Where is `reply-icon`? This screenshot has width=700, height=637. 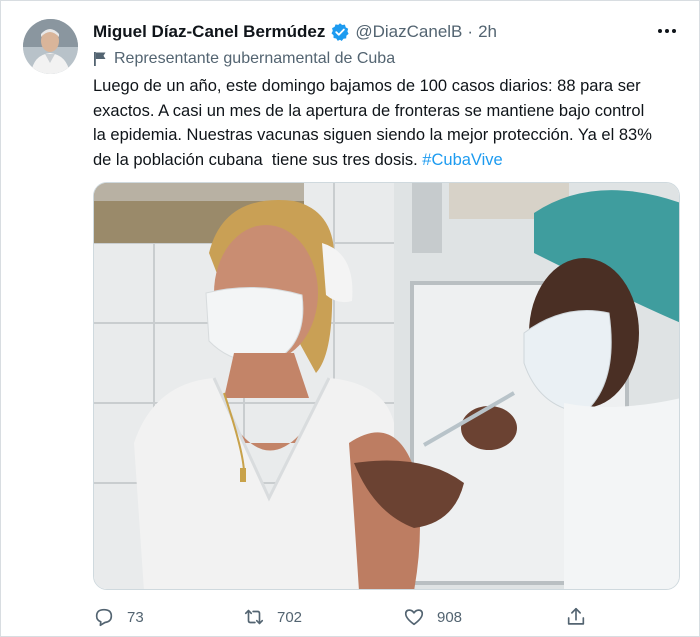 reply-icon is located at coordinates (104, 617).